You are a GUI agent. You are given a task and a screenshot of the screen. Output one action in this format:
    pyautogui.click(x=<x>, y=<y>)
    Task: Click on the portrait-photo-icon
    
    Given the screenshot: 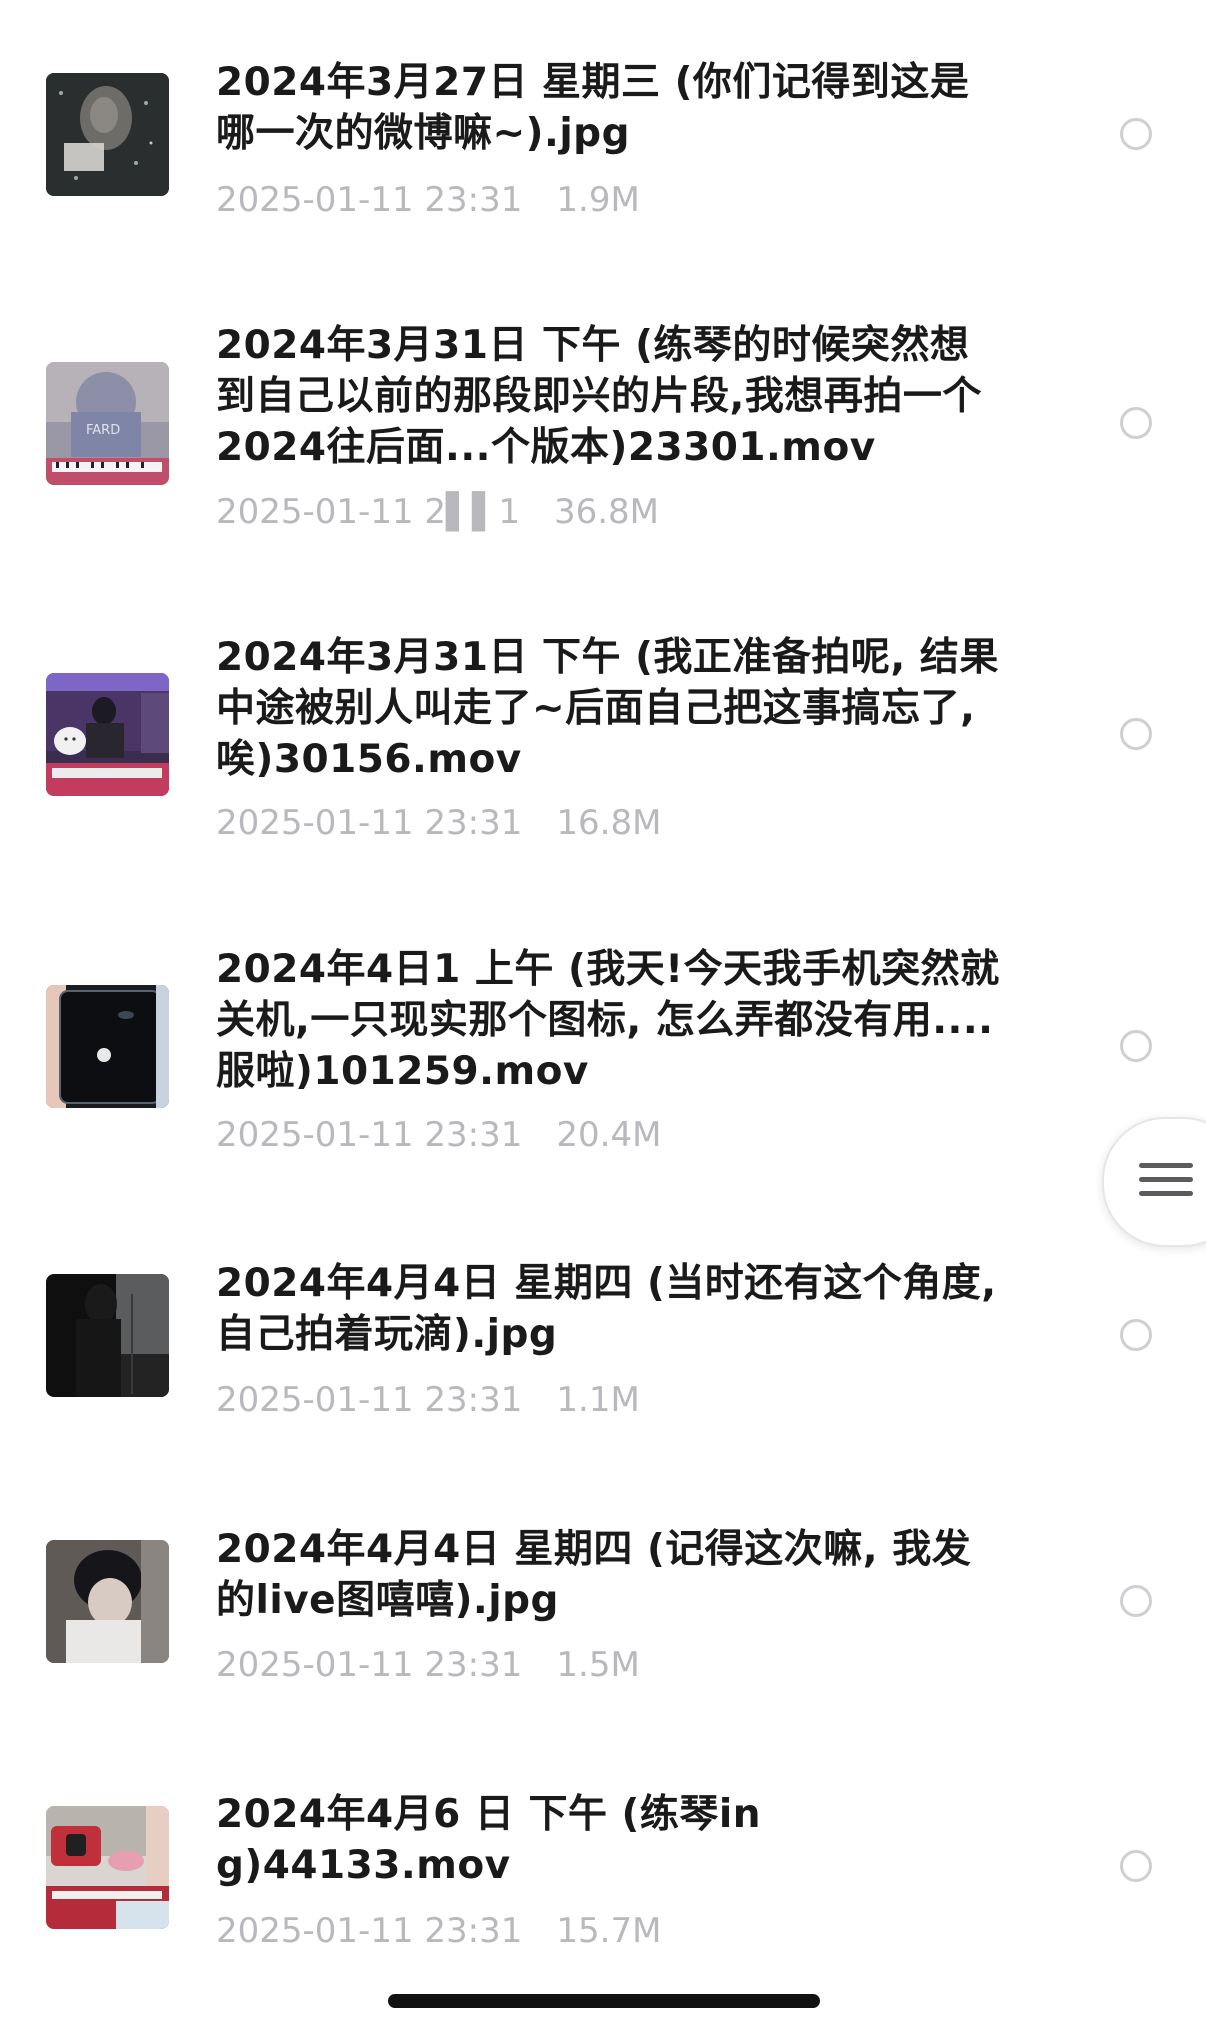 What is the action you would take?
    pyautogui.click(x=107, y=1601)
    